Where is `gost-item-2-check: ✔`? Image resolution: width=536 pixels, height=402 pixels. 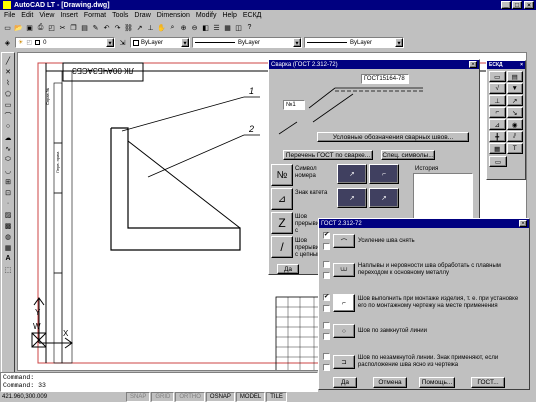
gost-item-2-check: ✔ is located at coordinates (326, 297).